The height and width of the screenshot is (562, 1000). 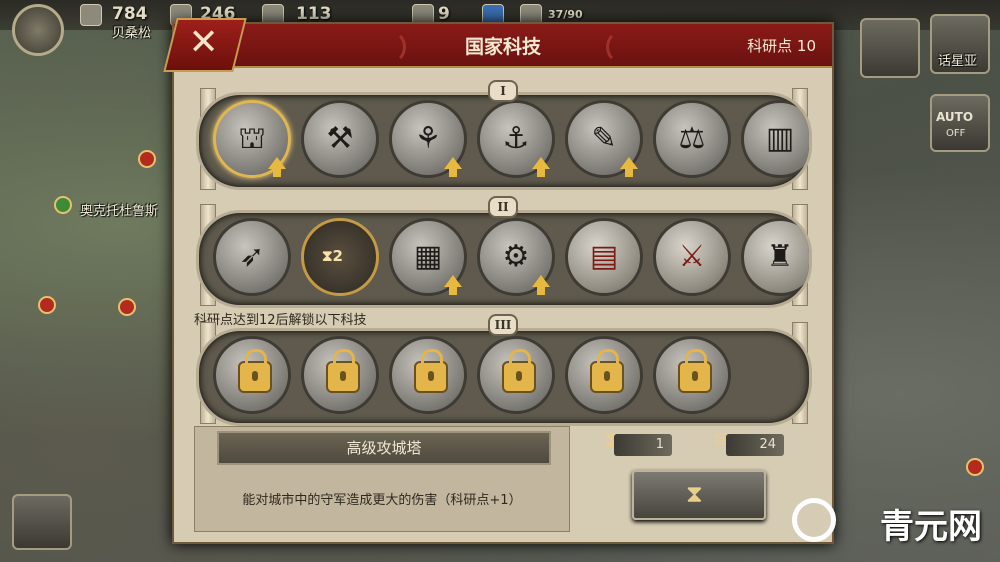 I want to click on resource-value-4: 9, so click(x=444, y=14).